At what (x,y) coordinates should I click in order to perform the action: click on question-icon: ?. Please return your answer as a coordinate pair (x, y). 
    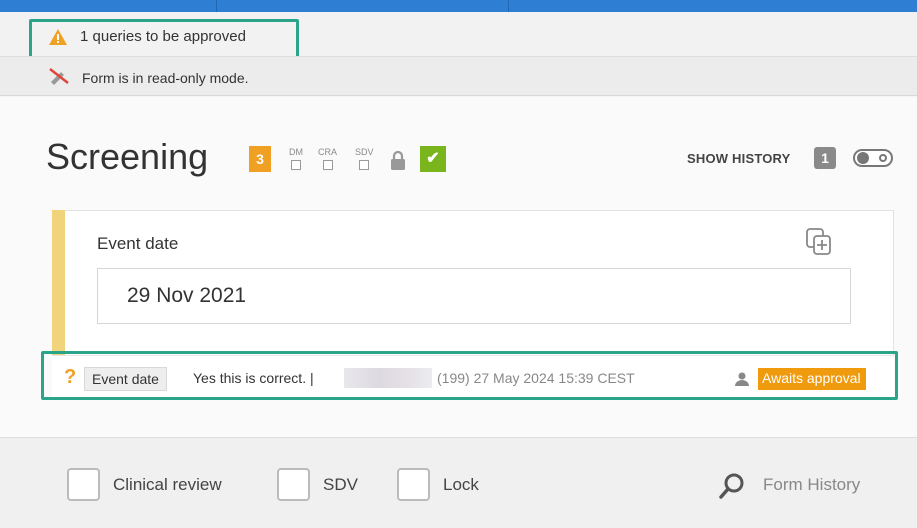
    Looking at the image, I should click on (70, 377).